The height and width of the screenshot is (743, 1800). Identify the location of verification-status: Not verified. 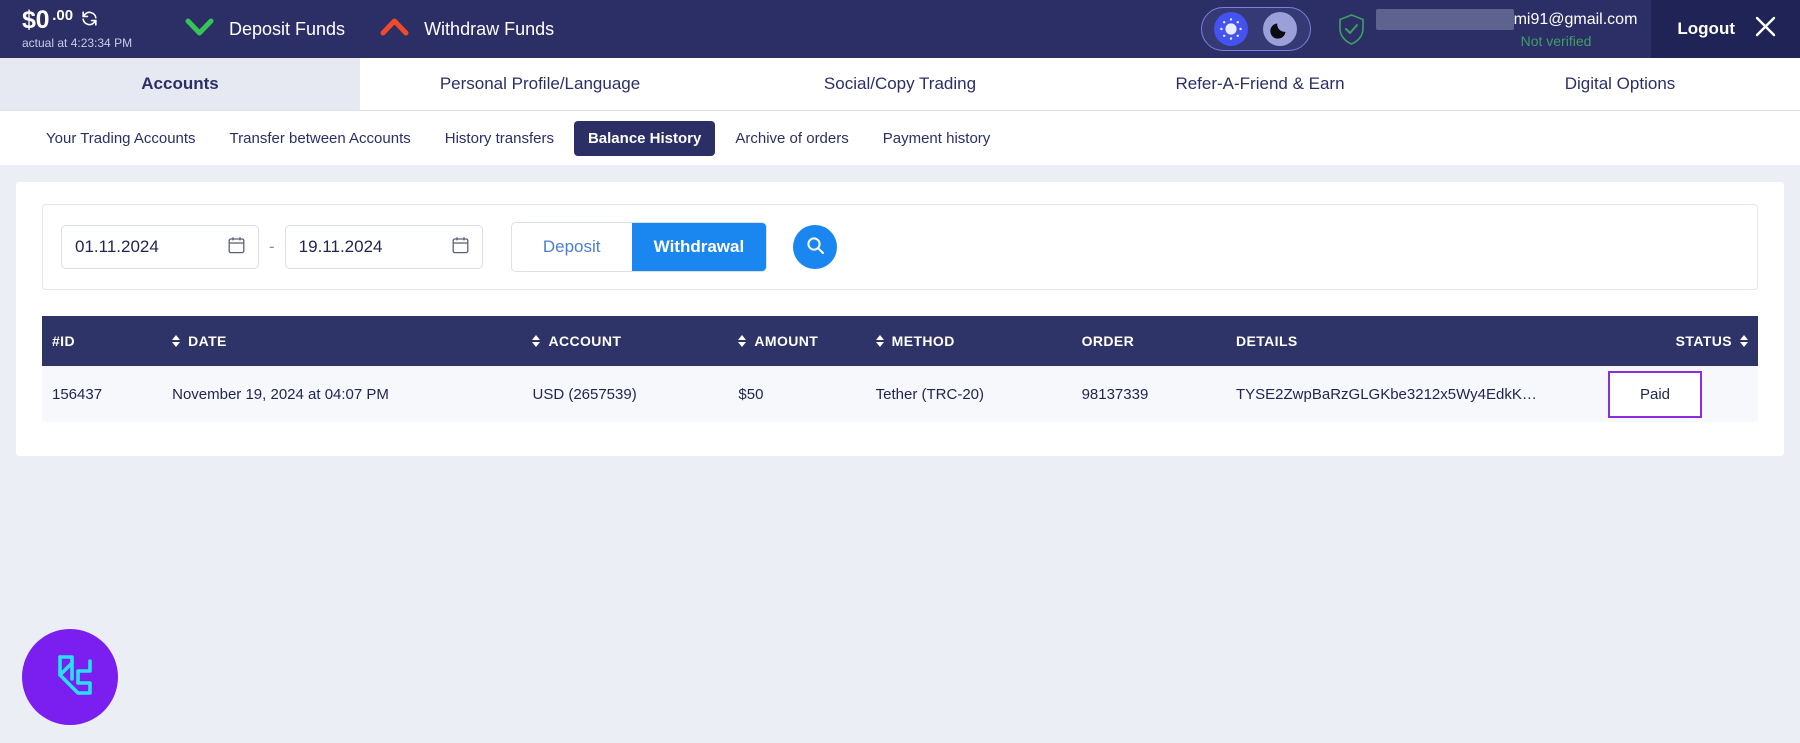
(1556, 41).